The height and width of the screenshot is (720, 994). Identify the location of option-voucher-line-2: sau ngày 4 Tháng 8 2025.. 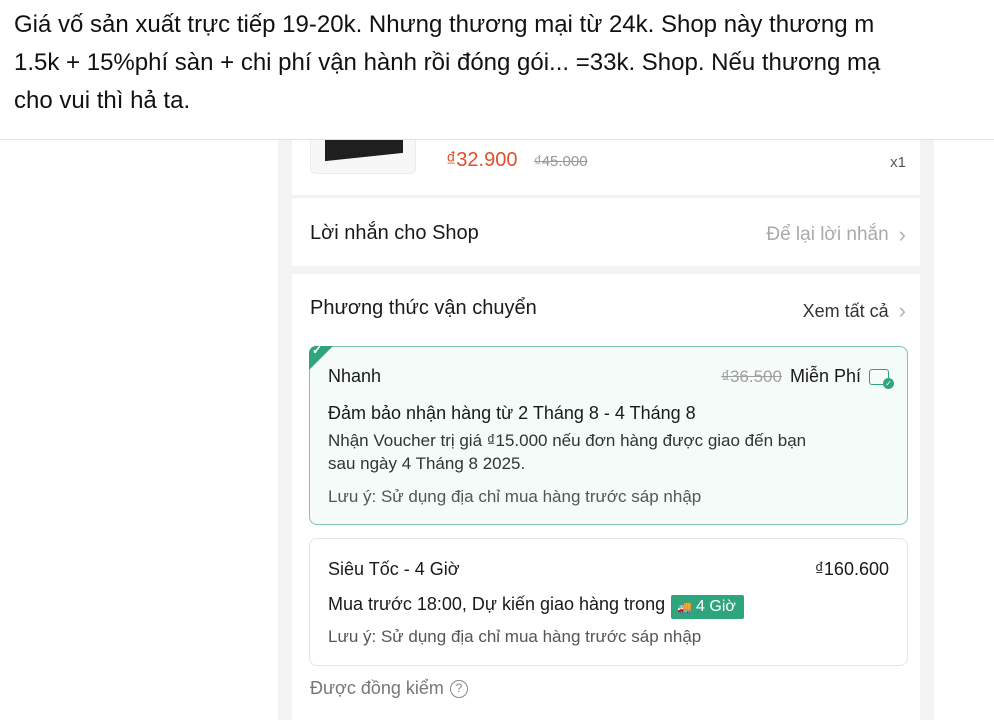
(427, 463).